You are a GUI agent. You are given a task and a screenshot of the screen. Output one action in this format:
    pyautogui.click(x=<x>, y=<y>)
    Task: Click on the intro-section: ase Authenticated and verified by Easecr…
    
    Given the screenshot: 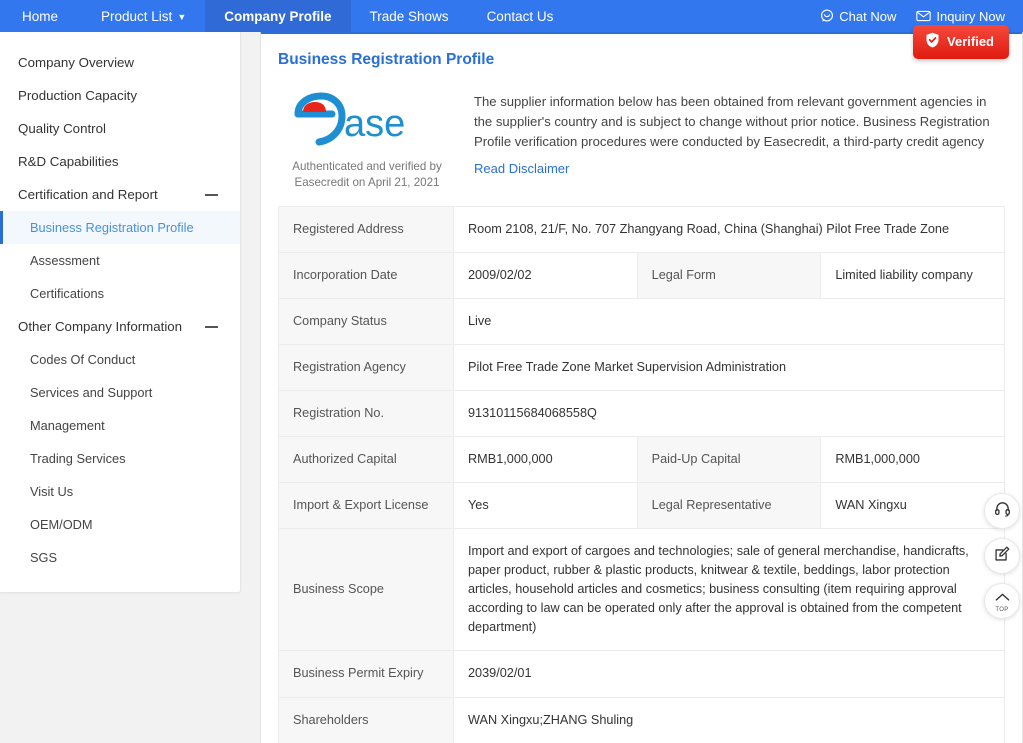 What is the action you would take?
    pyautogui.click(x=641, y=146)
    